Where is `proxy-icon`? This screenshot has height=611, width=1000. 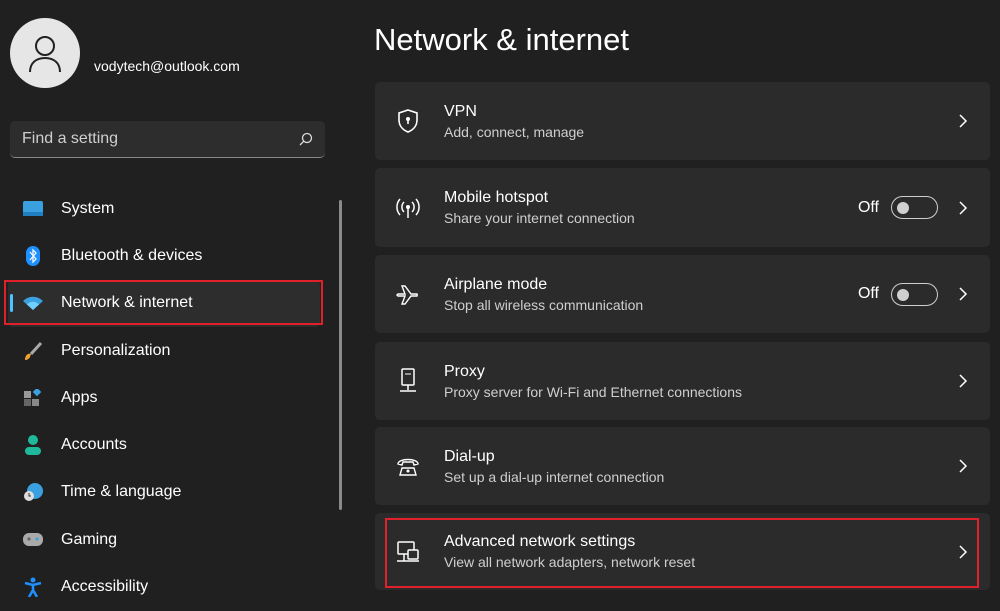
proxy-icon is located at coordinates (408, 381).